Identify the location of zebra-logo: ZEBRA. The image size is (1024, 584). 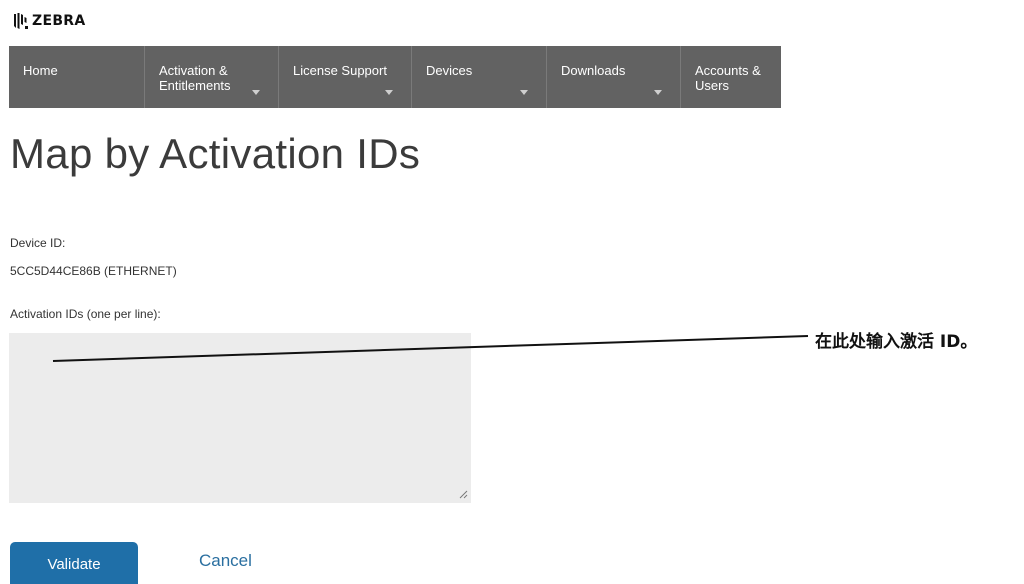
(49, 21).